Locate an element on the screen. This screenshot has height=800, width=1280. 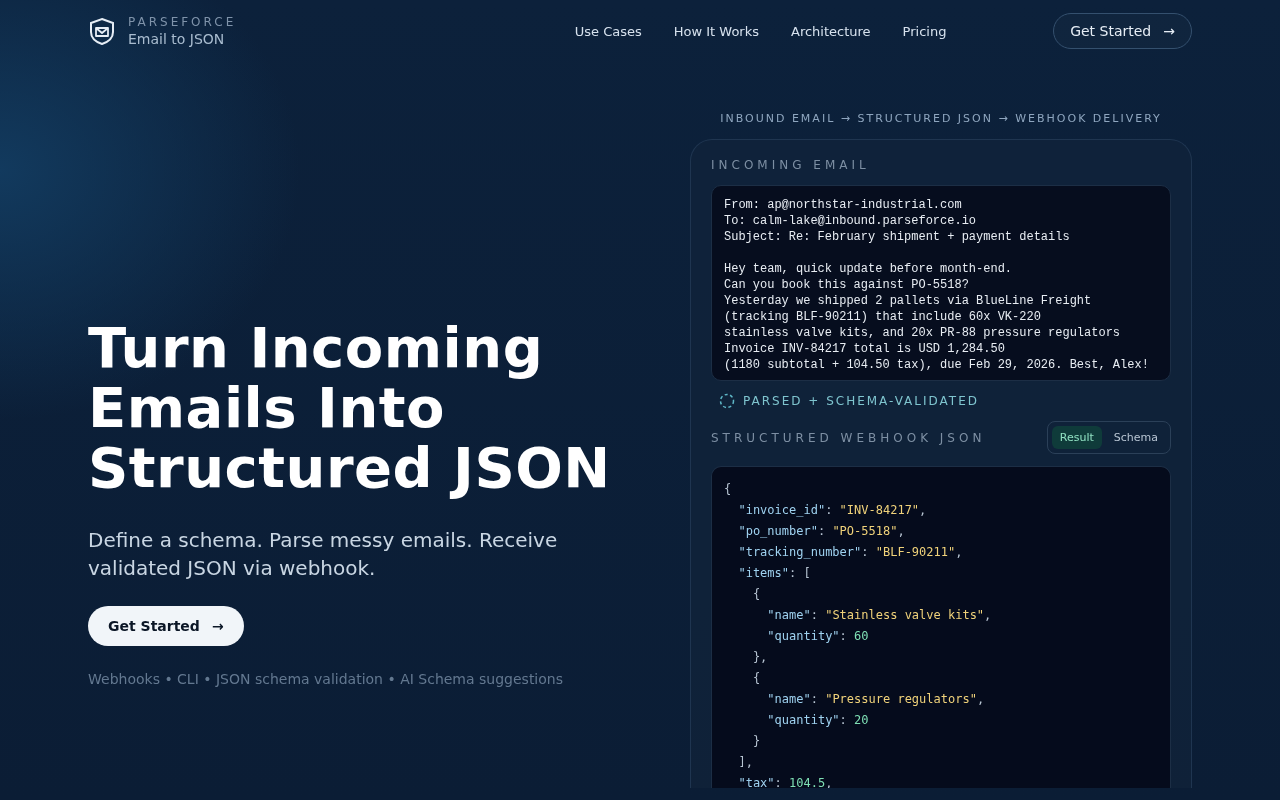
hero-subtitle: Define a schema. Parse messy emails. Receive validated JSON via webhook. is located at coordinates (323, 554).